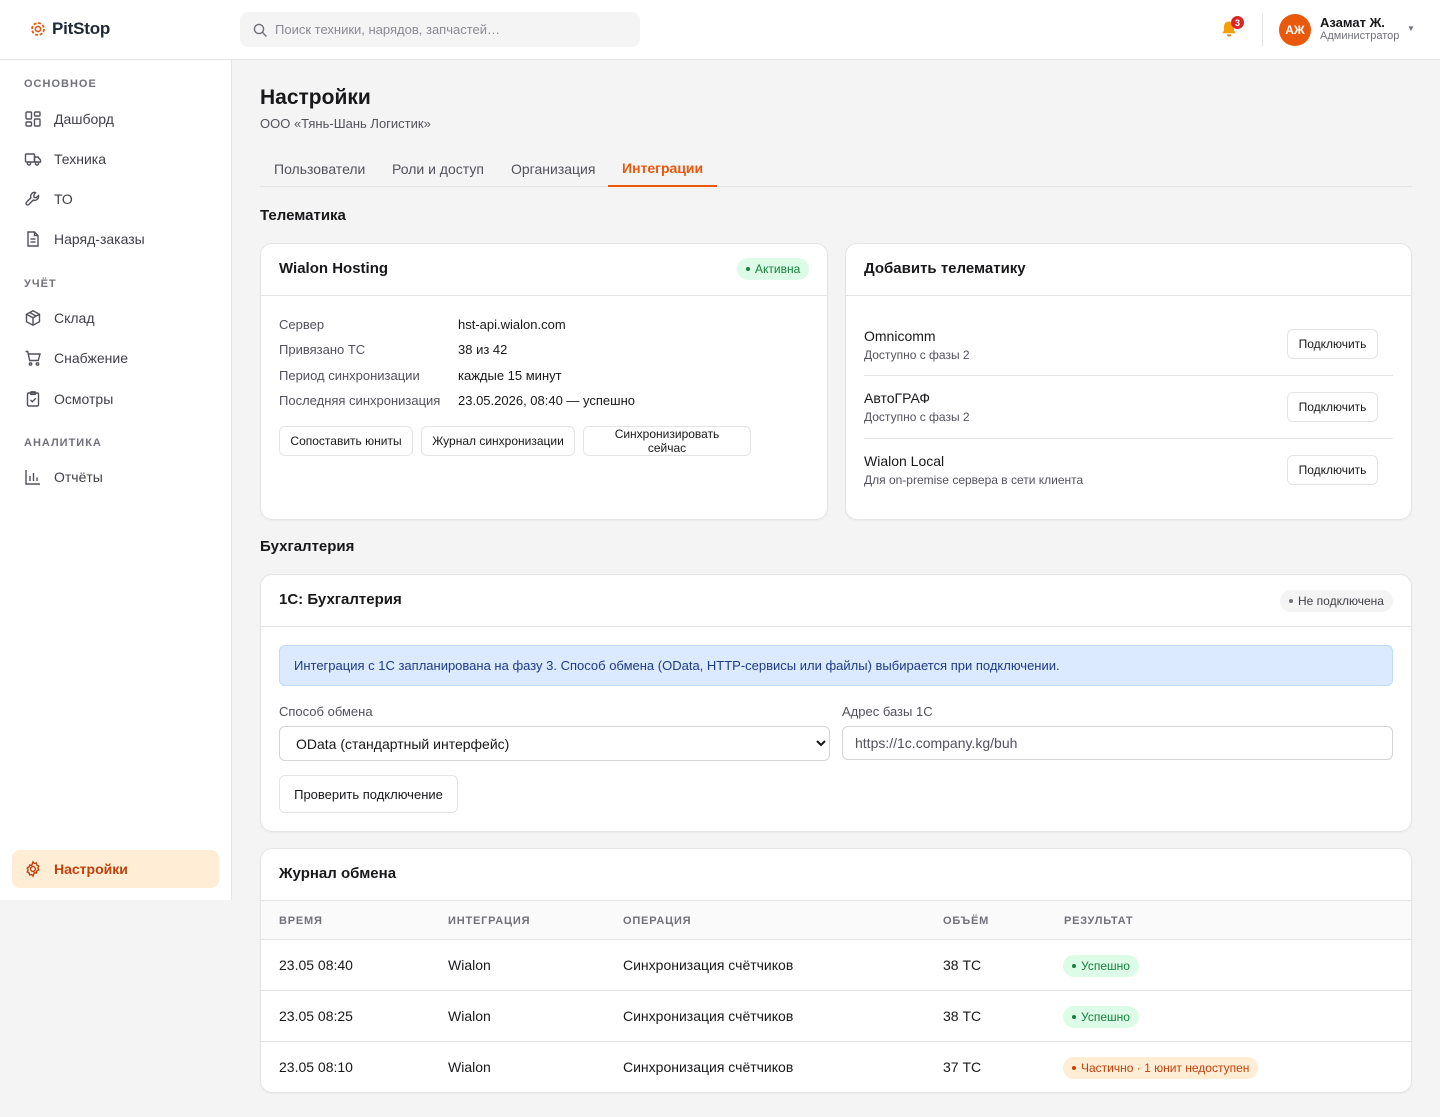  Describe the element at coordinates (115, 477) in the screenshot. I see `sidebar-item-reports: Отчёты` at that location.